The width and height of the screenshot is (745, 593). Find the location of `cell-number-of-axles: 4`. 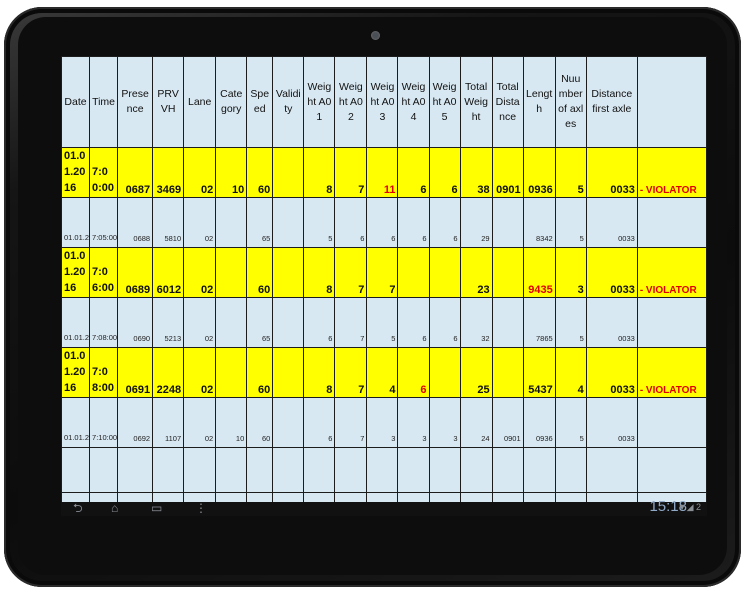

cell-number-of-axles: 4 is located at coordinates (570, 372).